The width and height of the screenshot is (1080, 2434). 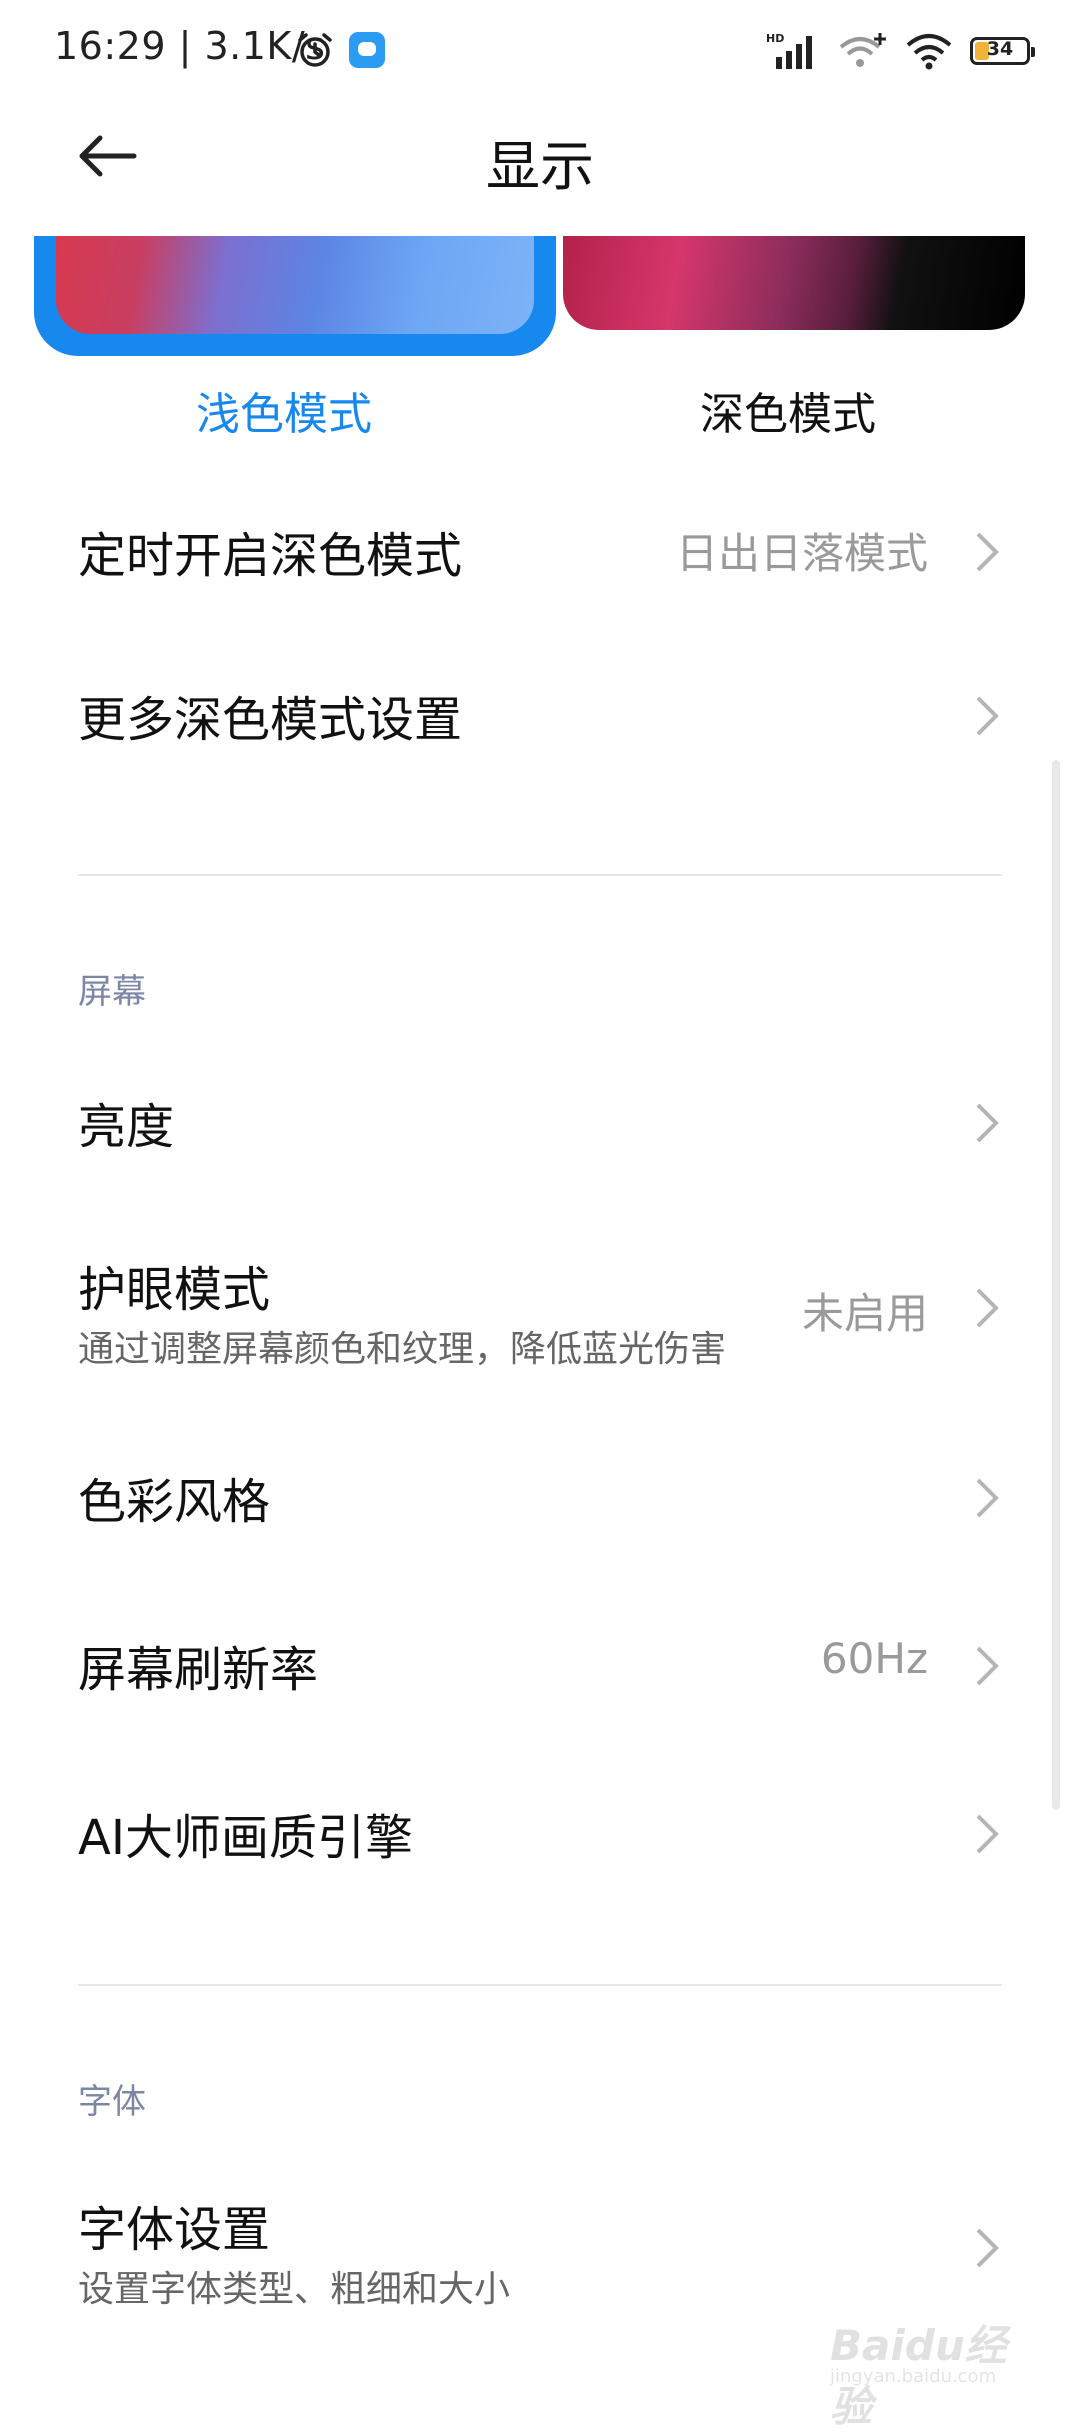 What do you see at coordinates (540, 553) in the screenshot?
I see `scheduled-dark-mode-row: 定时开启深色模式 日出日落模式` at bounding box center [540, 553].